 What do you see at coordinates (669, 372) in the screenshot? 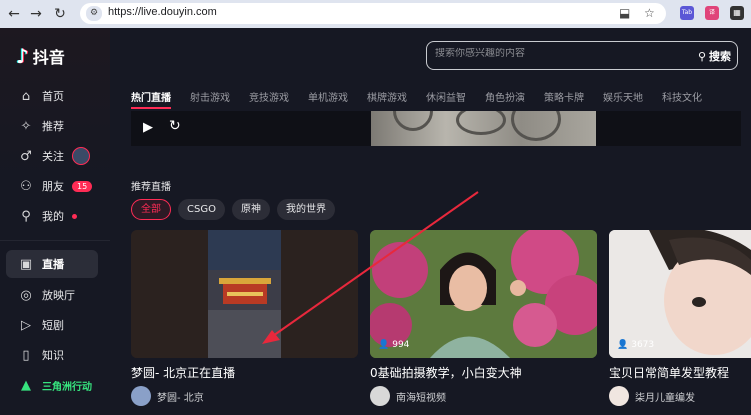
I see `card-title: 宝贝日常简单发型教程` at bounding box center [669, 372].